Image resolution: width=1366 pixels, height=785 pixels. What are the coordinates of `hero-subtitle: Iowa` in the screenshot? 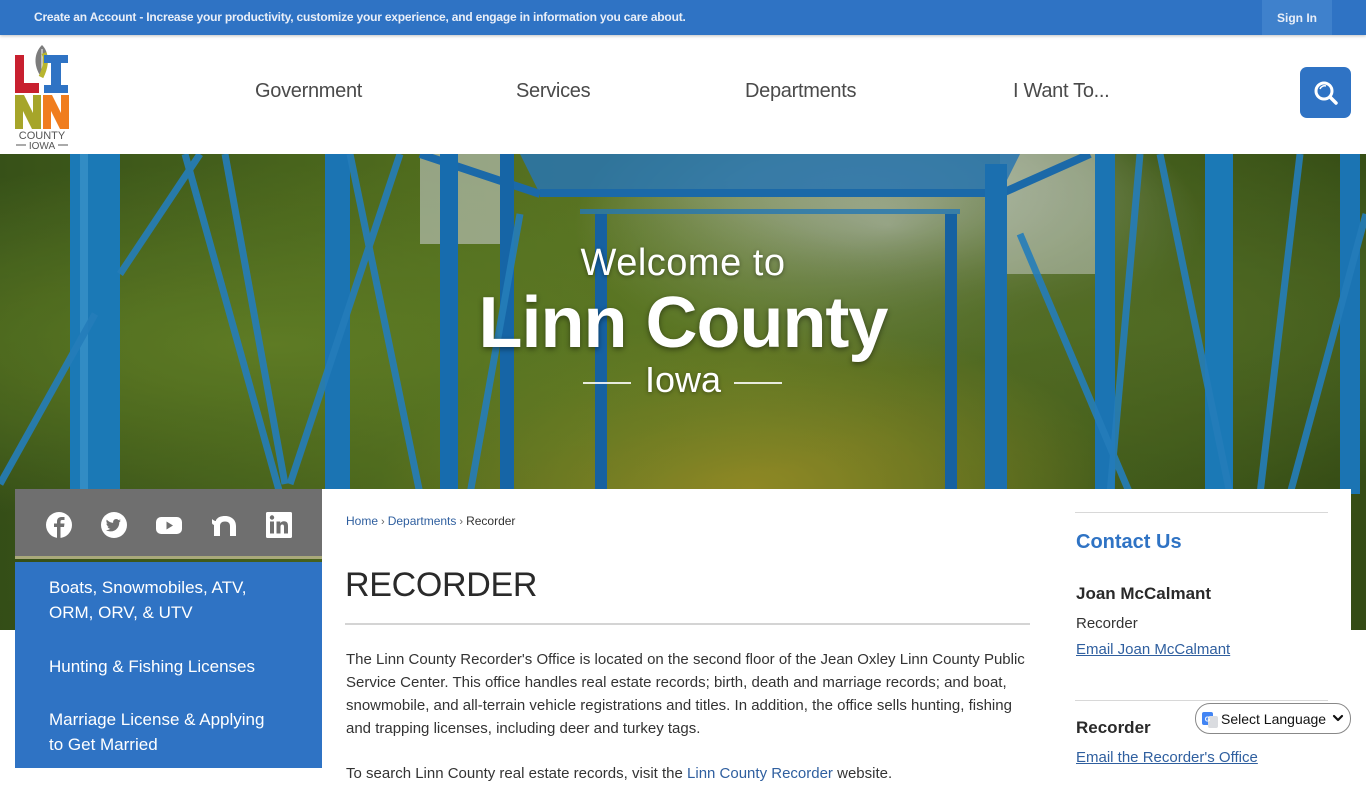 It's located at (683, 379).